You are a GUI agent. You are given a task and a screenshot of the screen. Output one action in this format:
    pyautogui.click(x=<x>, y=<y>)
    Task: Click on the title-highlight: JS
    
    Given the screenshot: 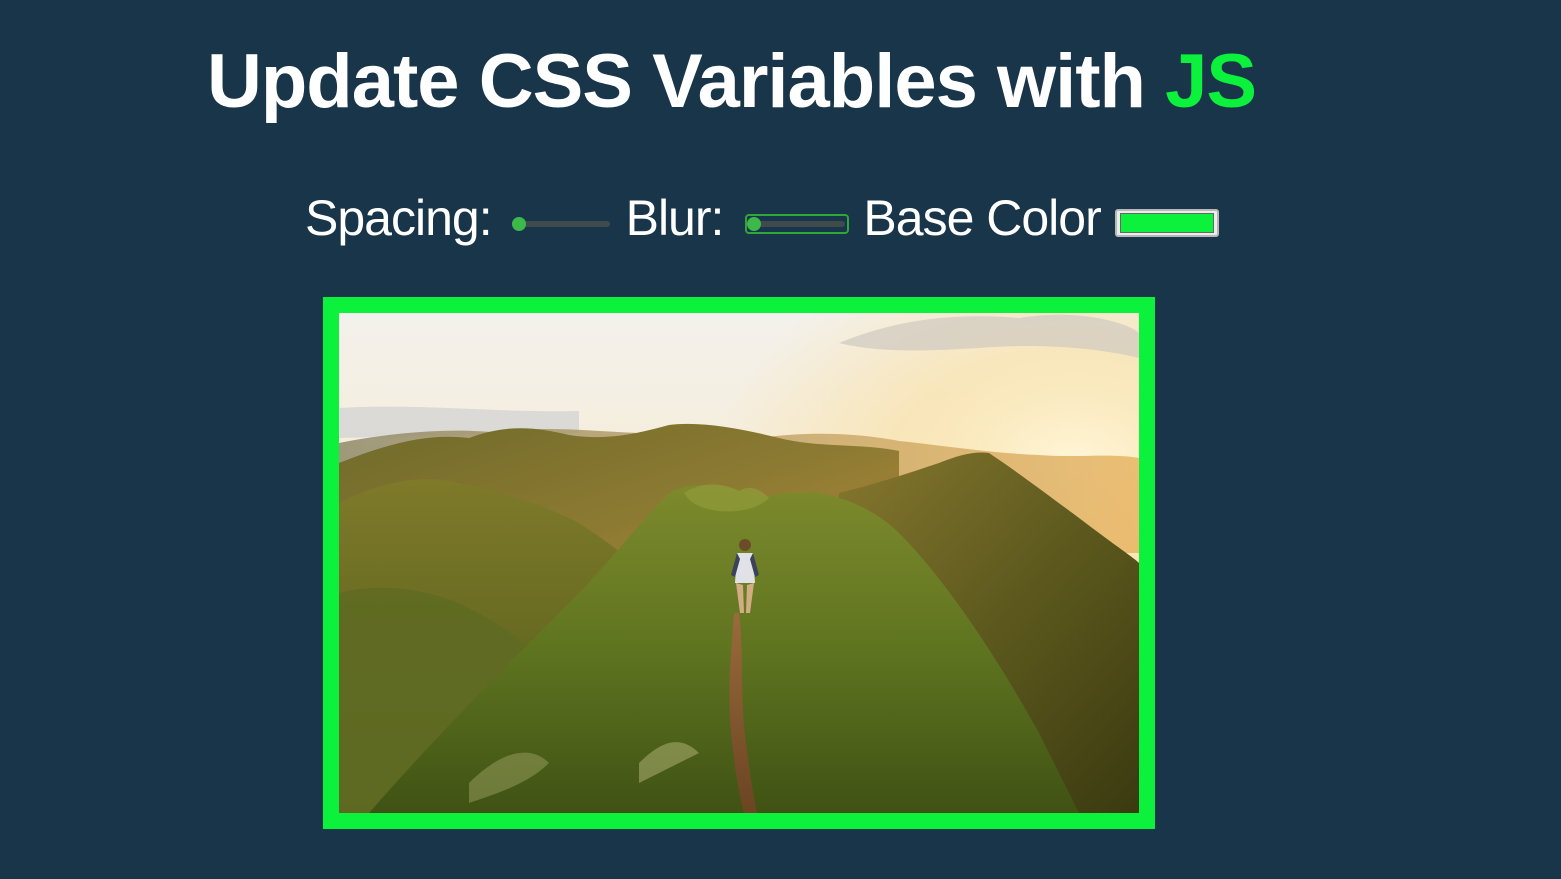 What is the action you would take?
    pyautogui.click(x=1211, y=81)
    